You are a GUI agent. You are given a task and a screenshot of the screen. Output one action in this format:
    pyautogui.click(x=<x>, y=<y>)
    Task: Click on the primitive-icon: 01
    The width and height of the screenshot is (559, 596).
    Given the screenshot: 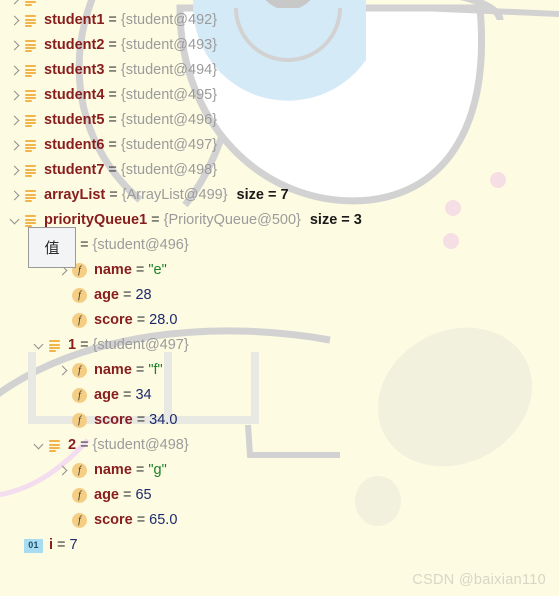 What is the action you would take?
    pyautogui.click(x=33, y=545)
    